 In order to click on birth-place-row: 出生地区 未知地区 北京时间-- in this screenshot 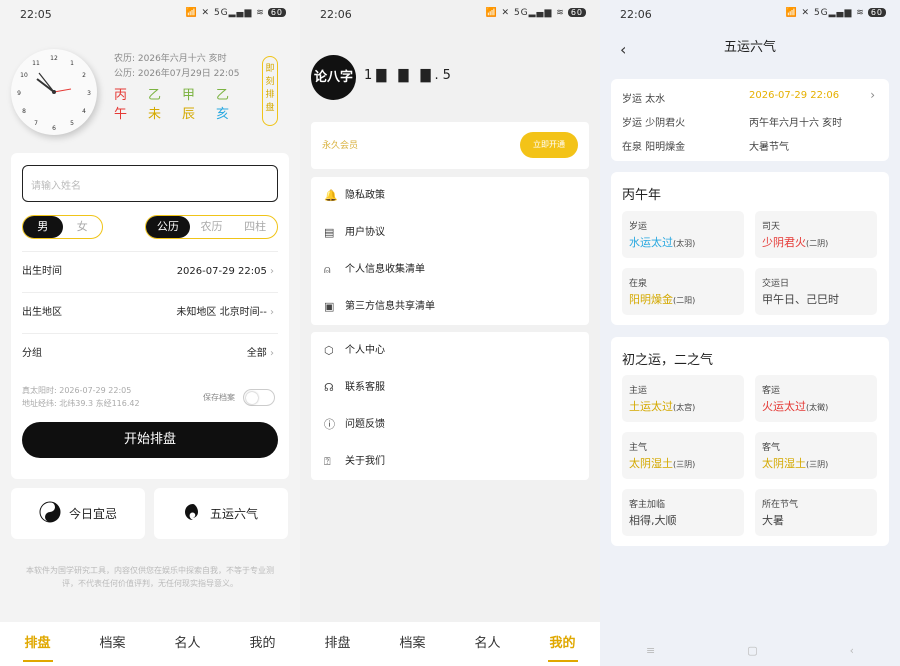, I will do `click(150, 312)`.